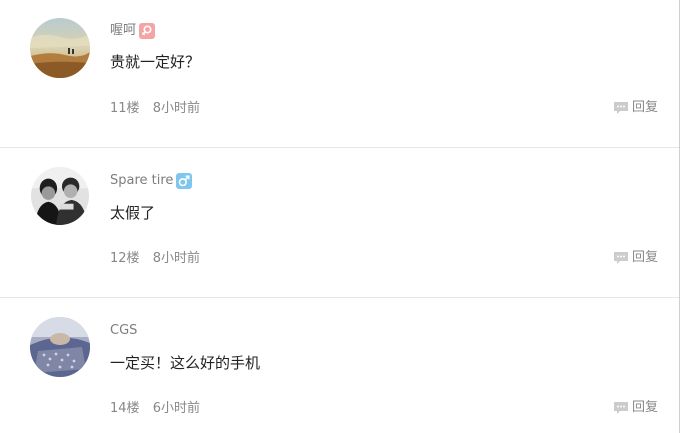 Image resolution: width=680 pixels, height=433 pixels. Describe the element at coordinates (123, 31) in the screenshot. I see `username: 喔呵` at that location.